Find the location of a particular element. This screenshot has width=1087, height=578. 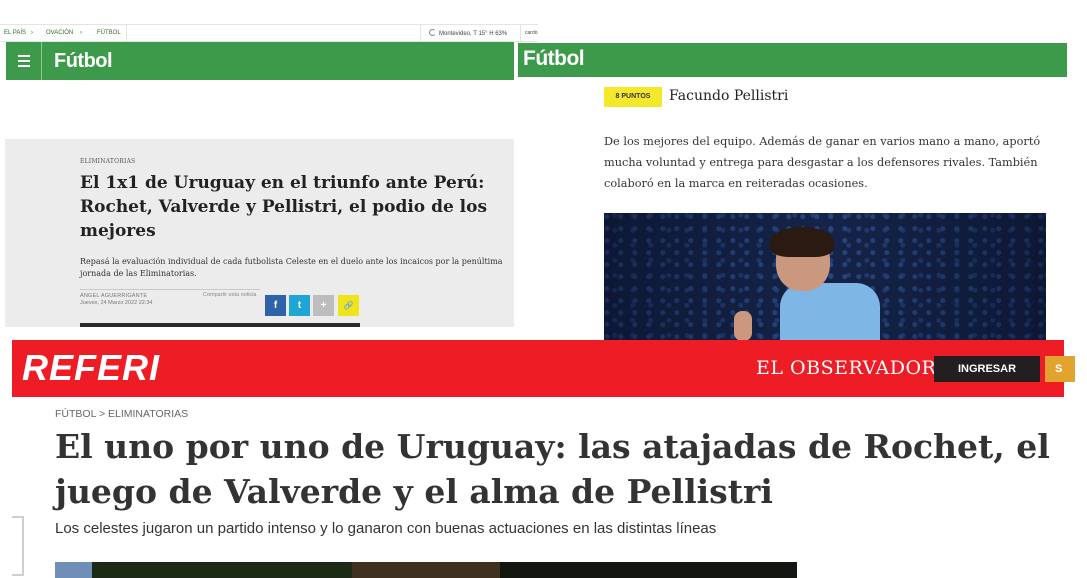

login-button: INGRESAR is located at coordinates (987, 369).